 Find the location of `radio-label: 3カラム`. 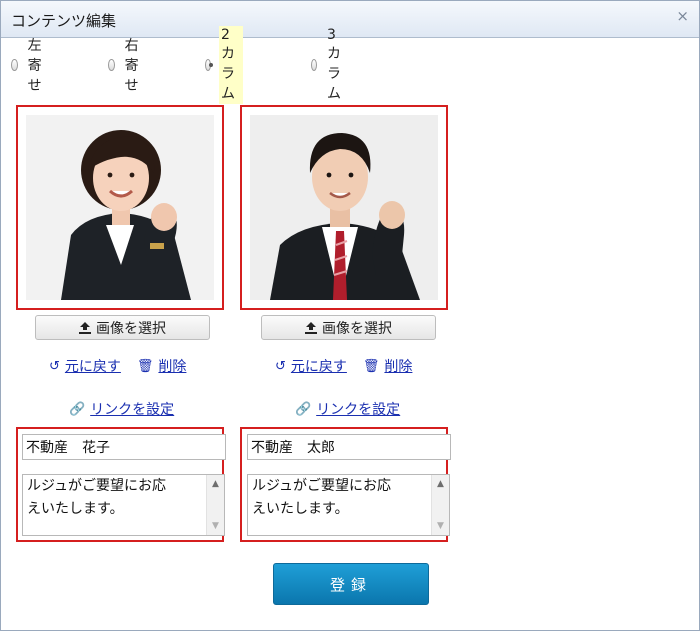

radio-label: 3カラム is located at coordinates (333, 64).